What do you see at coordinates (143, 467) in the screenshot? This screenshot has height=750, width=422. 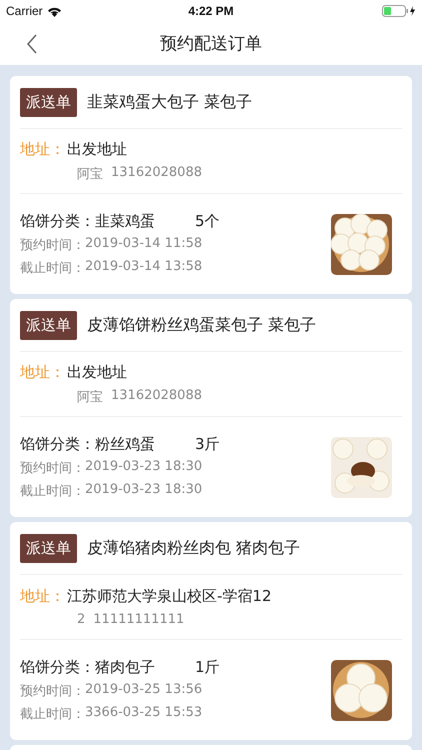 I see `booking-time: 2019-03-23 18:30` at bounding box center [143, 467].